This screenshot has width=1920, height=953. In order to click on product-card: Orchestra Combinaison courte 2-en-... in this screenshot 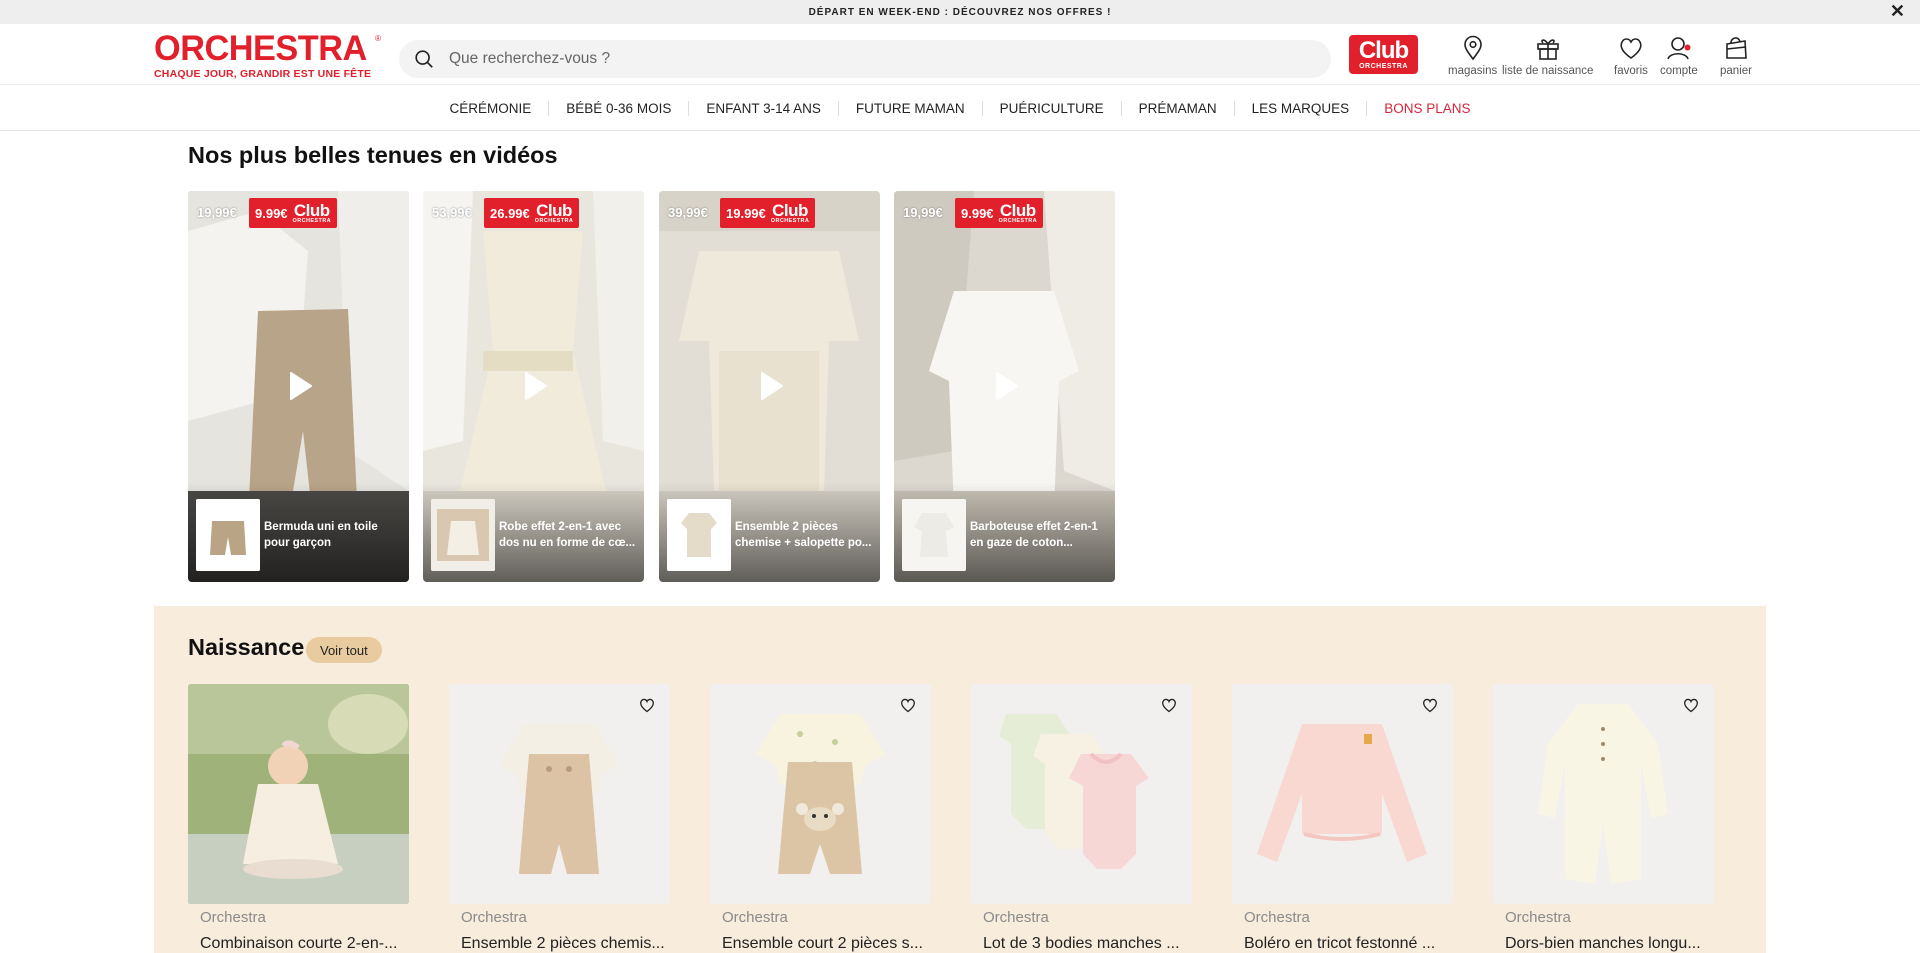, I will do `click(298, 818)`.